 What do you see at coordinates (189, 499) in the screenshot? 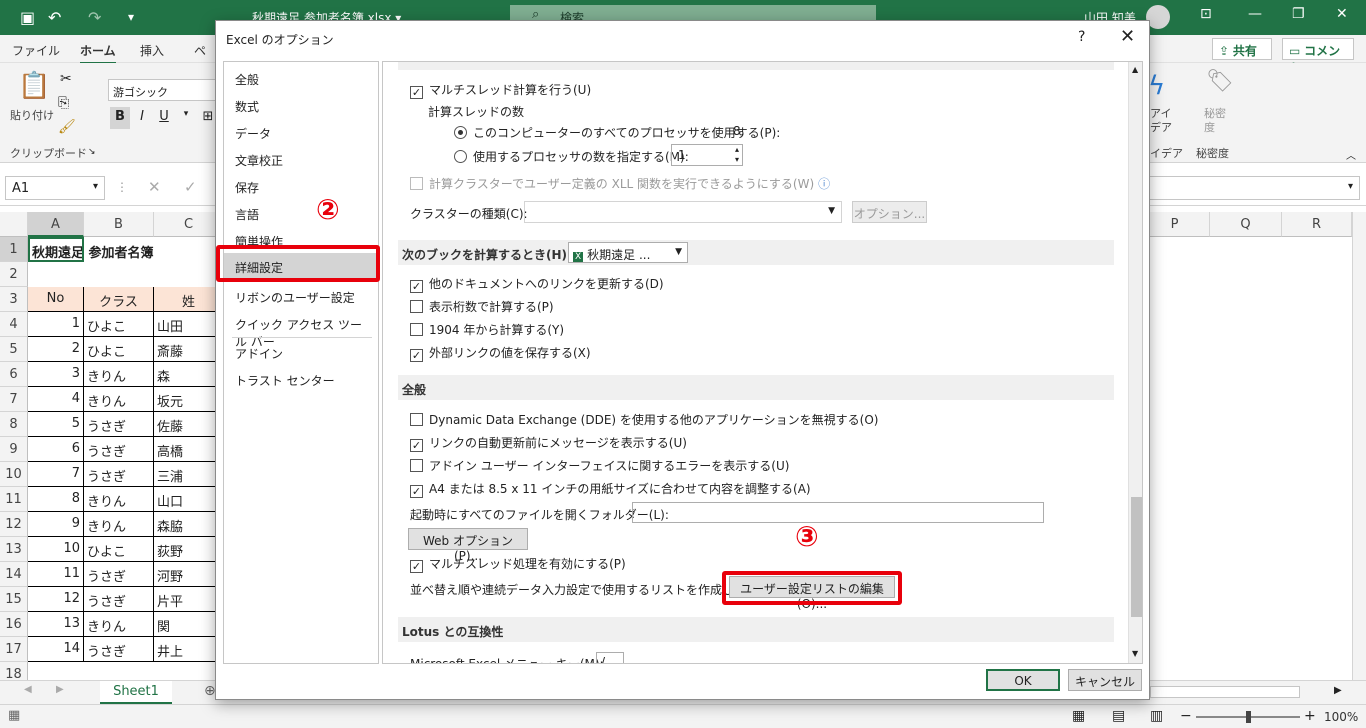
I see `table-cell: 山口` at bounding box center [189, 499].